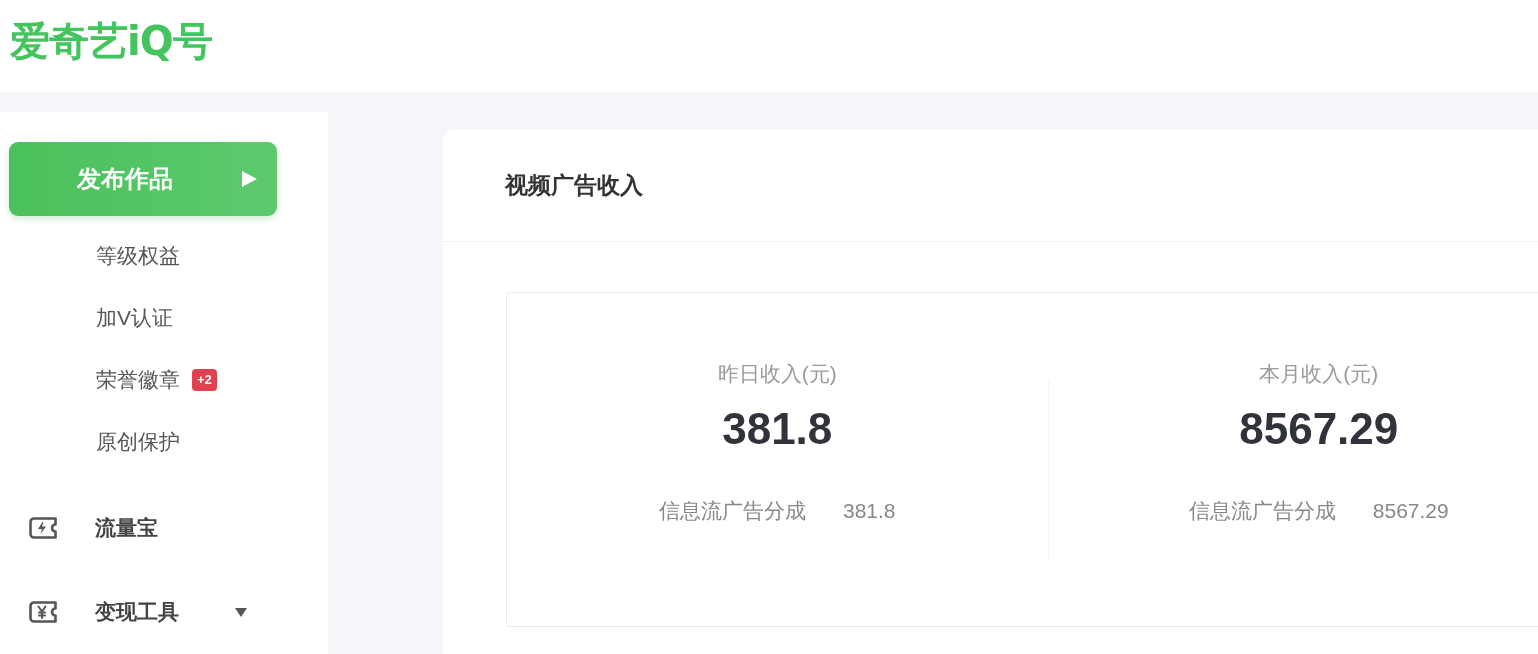 Image resolution: width=1538 pixels, height=654 pixels. I want to click on stat-label: 昨日收入(元), so click(777, 374).